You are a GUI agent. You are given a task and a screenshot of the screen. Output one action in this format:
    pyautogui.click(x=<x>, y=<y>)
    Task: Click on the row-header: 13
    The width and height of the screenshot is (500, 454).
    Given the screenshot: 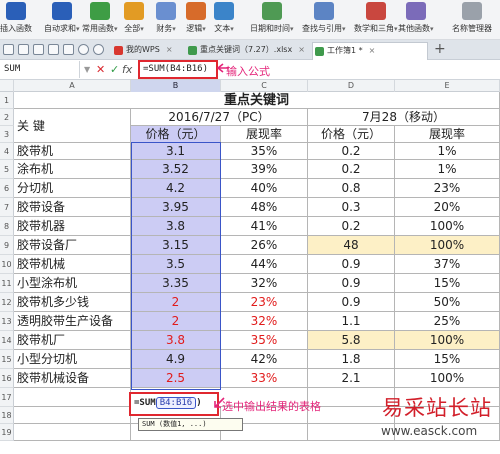 What is the action you would take?
    pyautogui.click(x=7, y=321)
    